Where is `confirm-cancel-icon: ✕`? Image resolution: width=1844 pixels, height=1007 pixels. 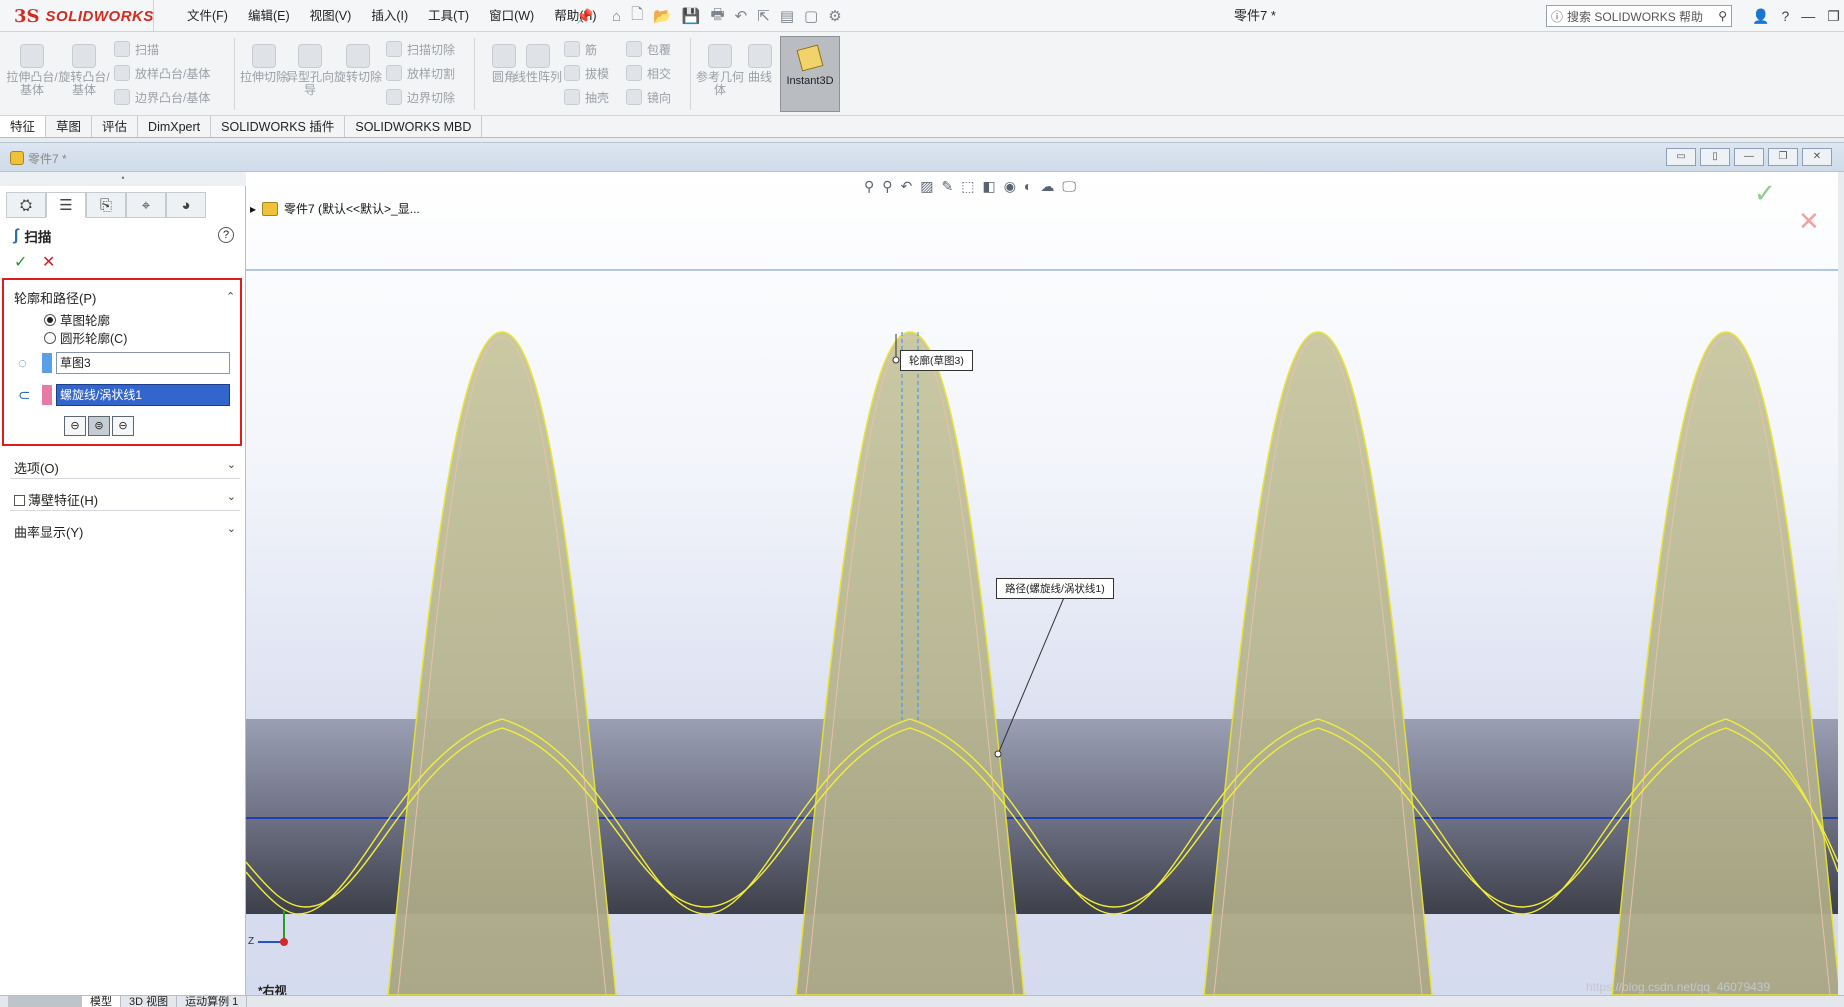 confirm-cancel-icon: ✕ is located at coordinates (1809, 221).